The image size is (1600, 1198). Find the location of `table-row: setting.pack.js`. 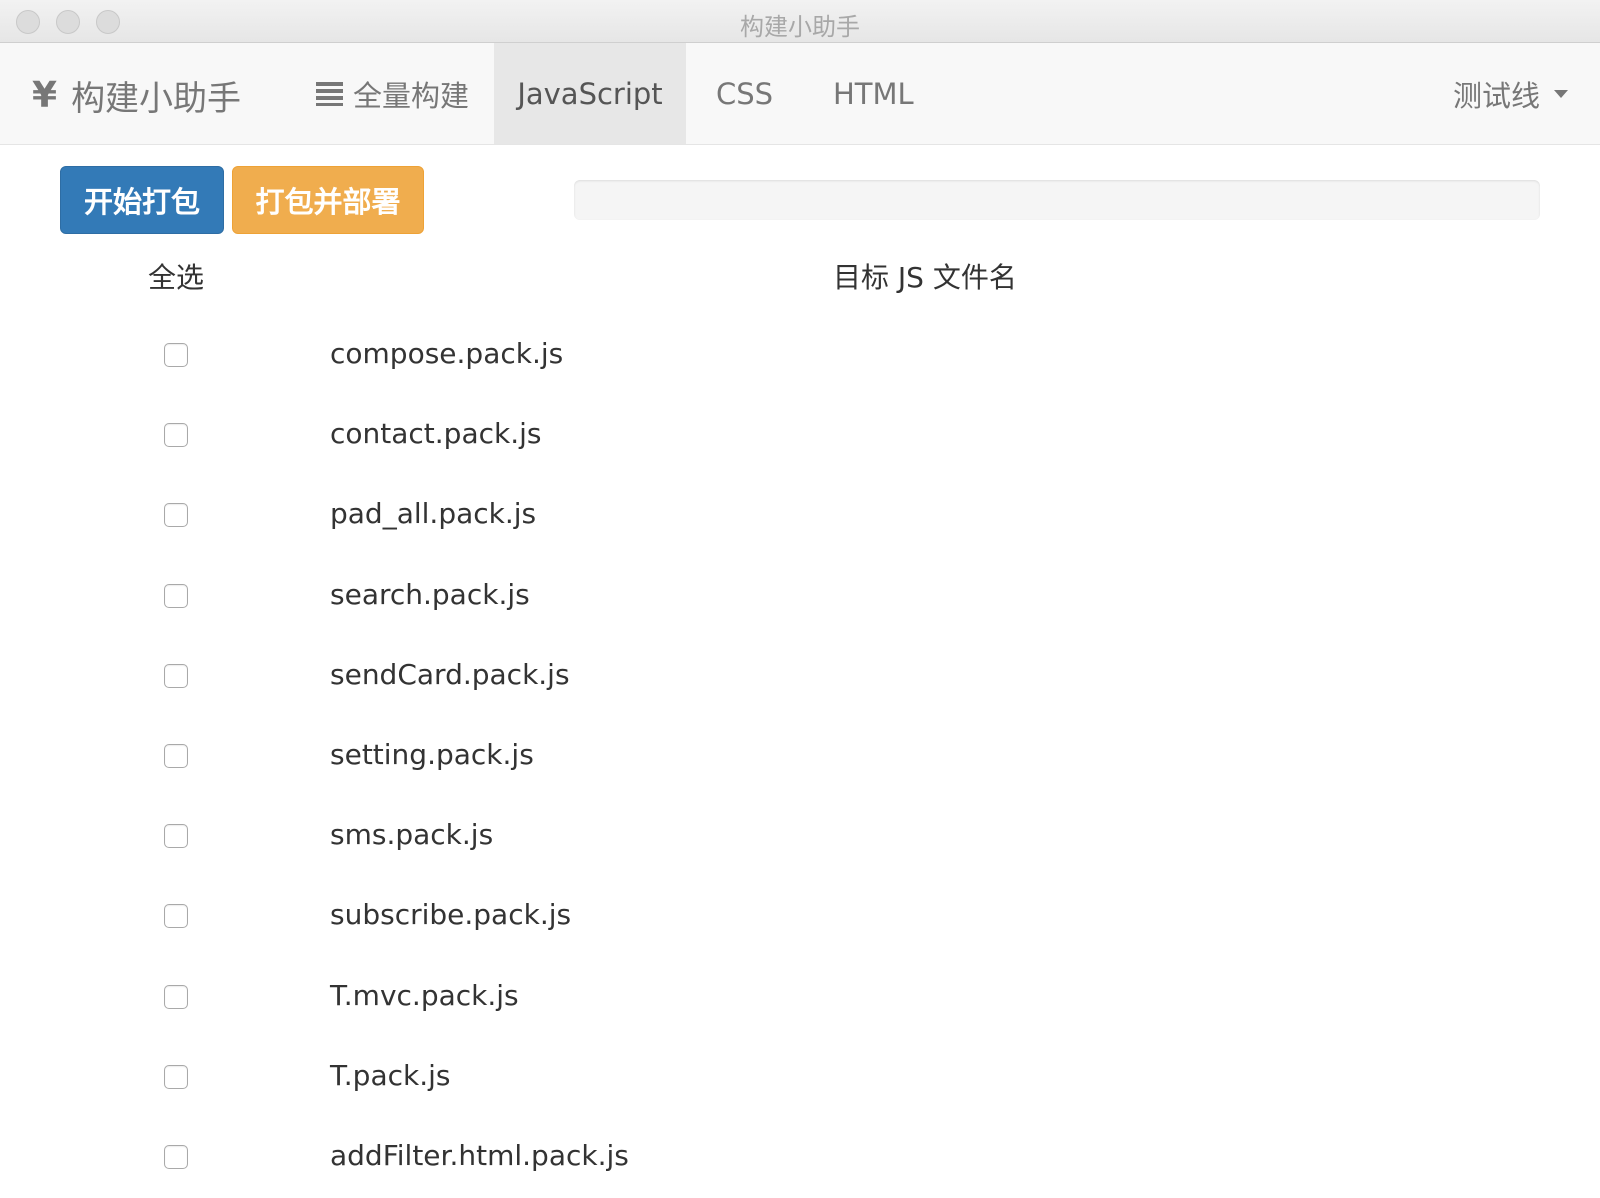

table-row: setting.pack.js is located at coordinates (800, 757).